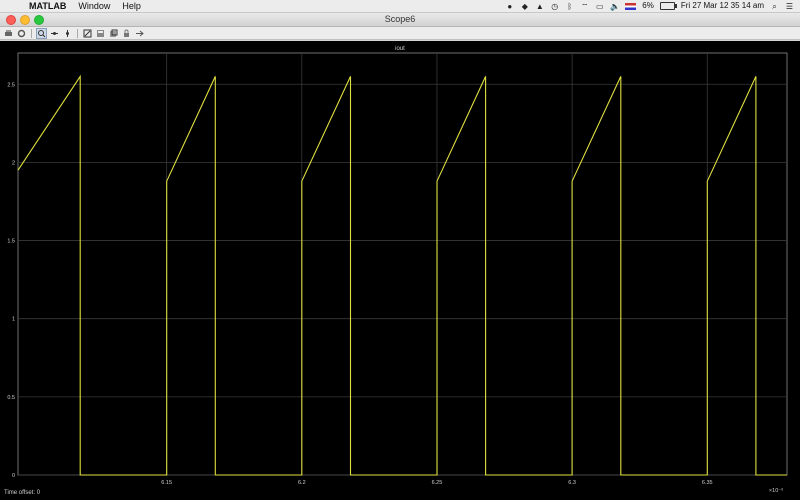 The height and width of the screenshot is (500, 800). What do you see at coordinates (539, 6) in the screenshot?
I see `drive-icon: ▲` at bounding box center [539, 6].